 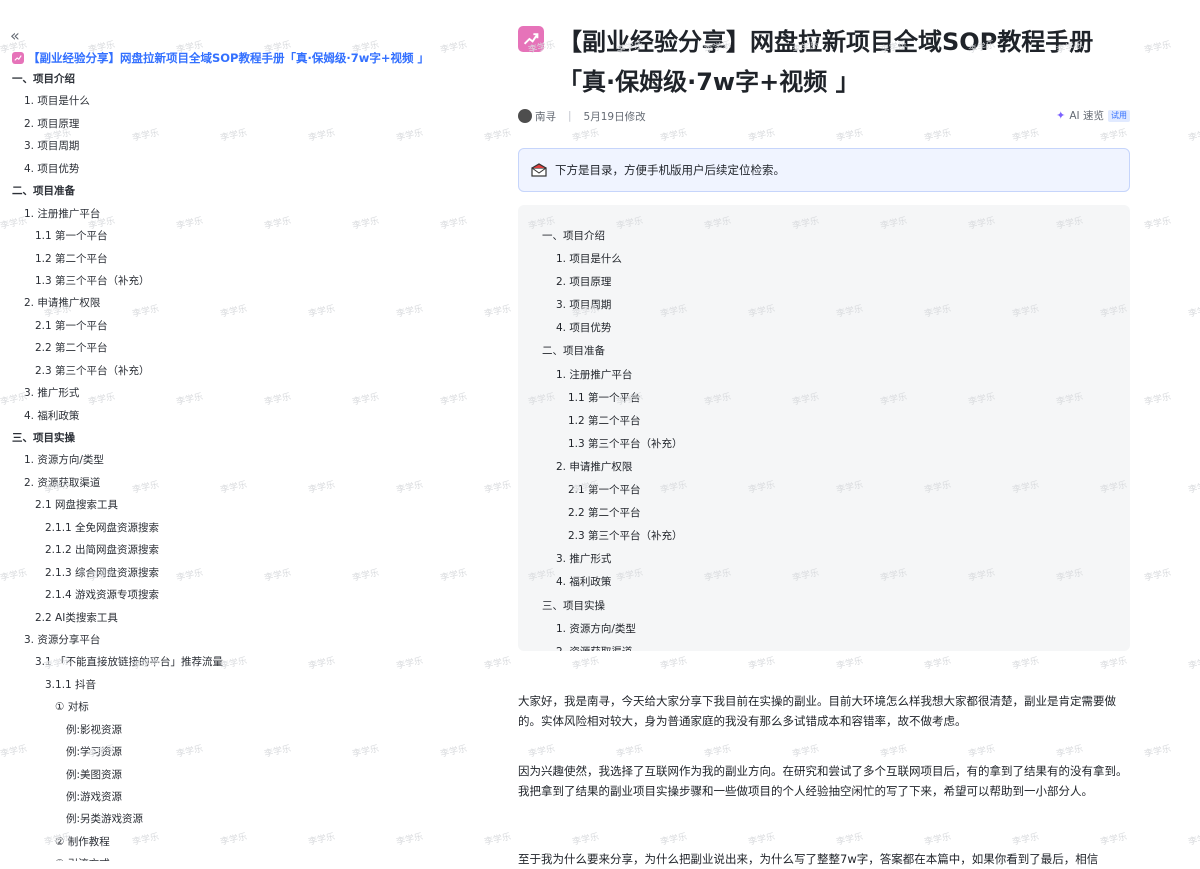 I want to click on outline-item: 2.1.1 全免网盘资源搜索, so click(x=215, y=528).